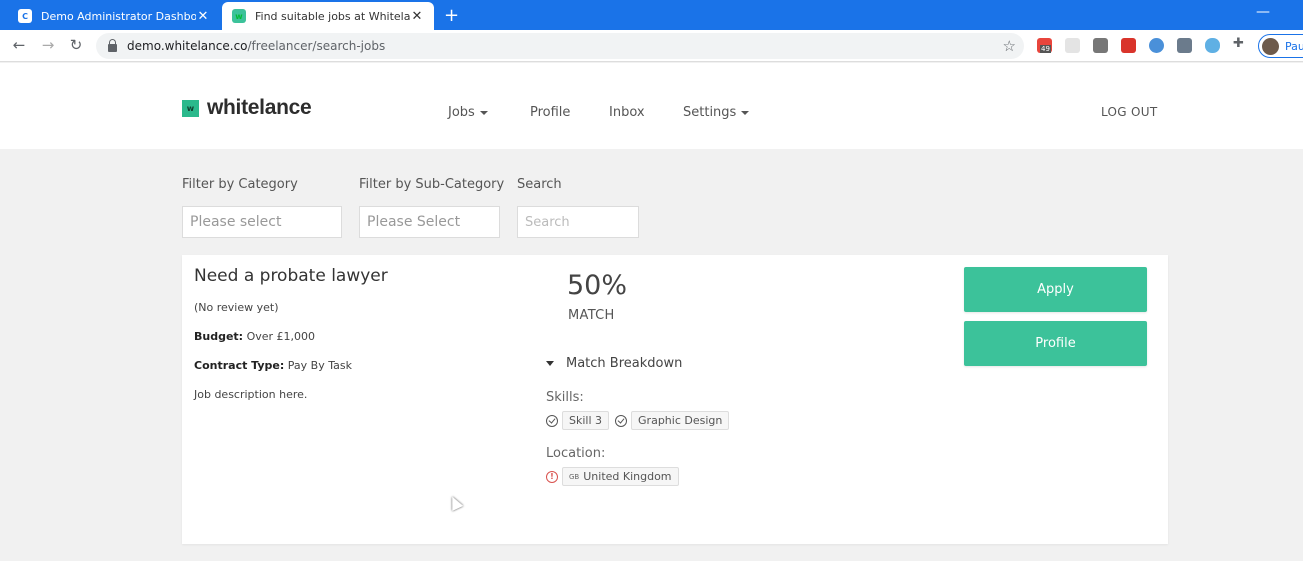  Describe the element at coordinates (319, 365) in the screenshot. I see `contract-value: Pay By Task` at that location.